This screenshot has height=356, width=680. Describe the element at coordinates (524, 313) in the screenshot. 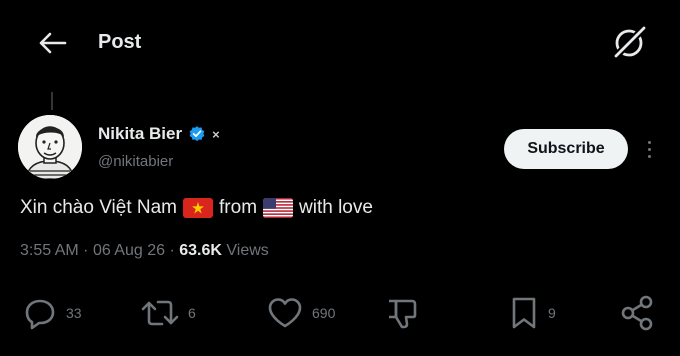

I see `bookmark-icon` at that location.